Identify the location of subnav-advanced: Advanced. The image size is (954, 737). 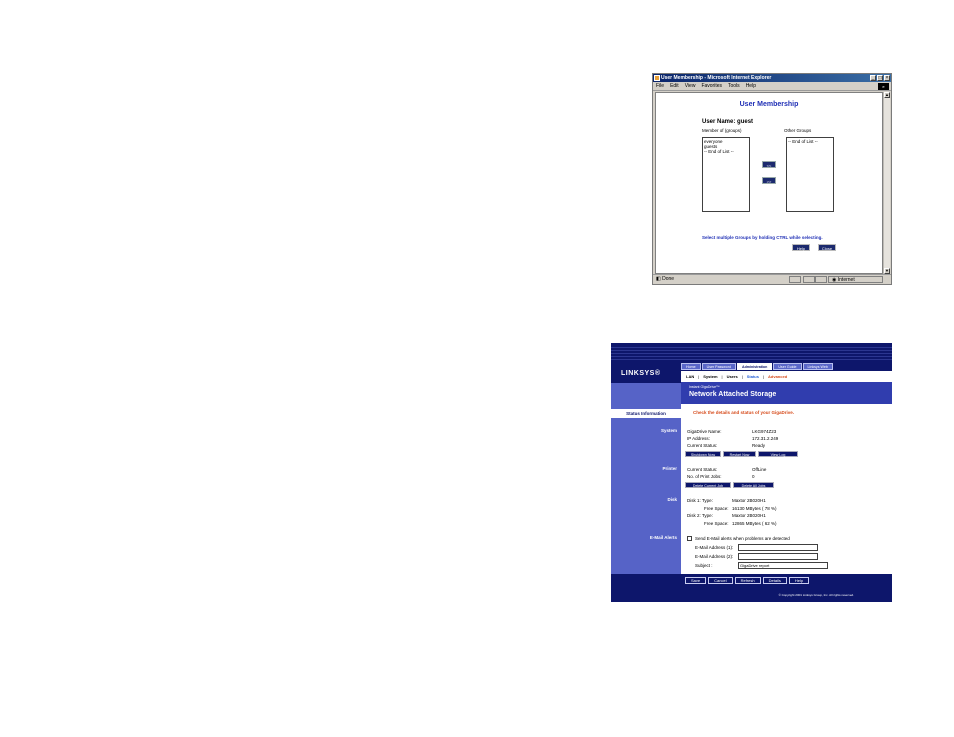
(777, 376).